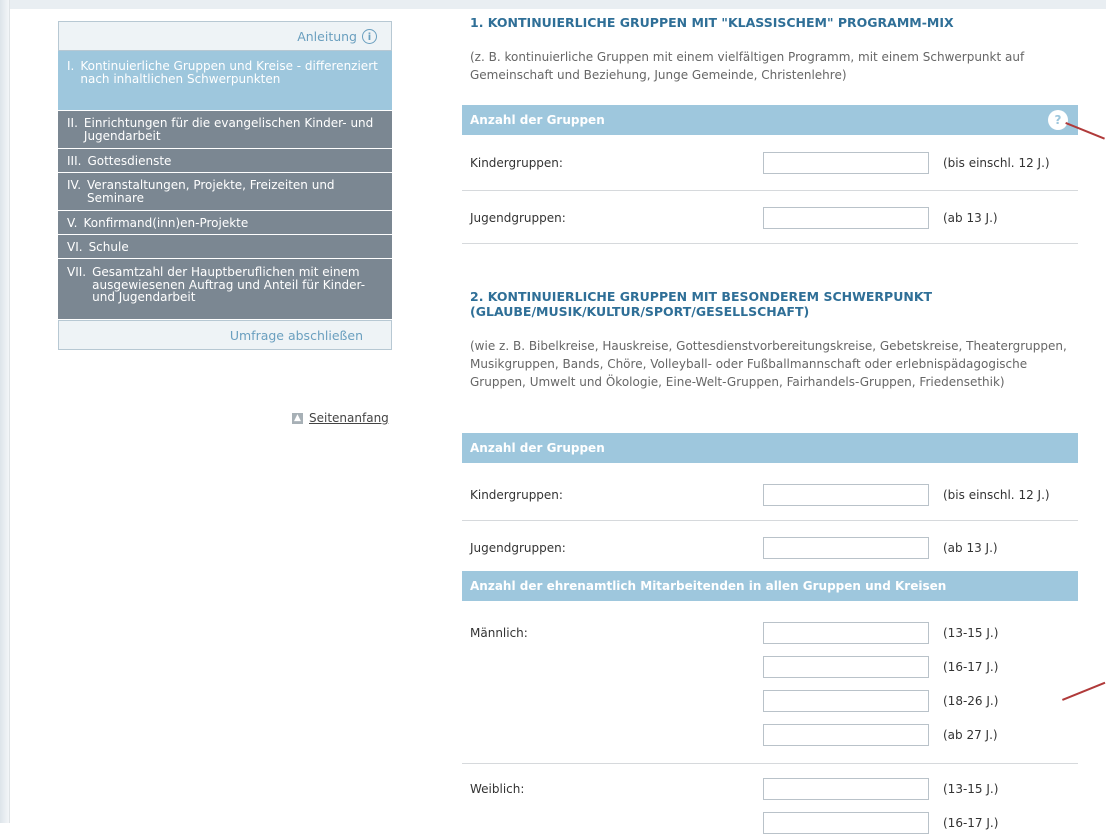 This screenshot has height=834, width=1106. What do you see at coordinates (225, 335) in the screenshot?
I see `finish-survey-button: Umfrage abschließen` at bounding box center [225, 335].